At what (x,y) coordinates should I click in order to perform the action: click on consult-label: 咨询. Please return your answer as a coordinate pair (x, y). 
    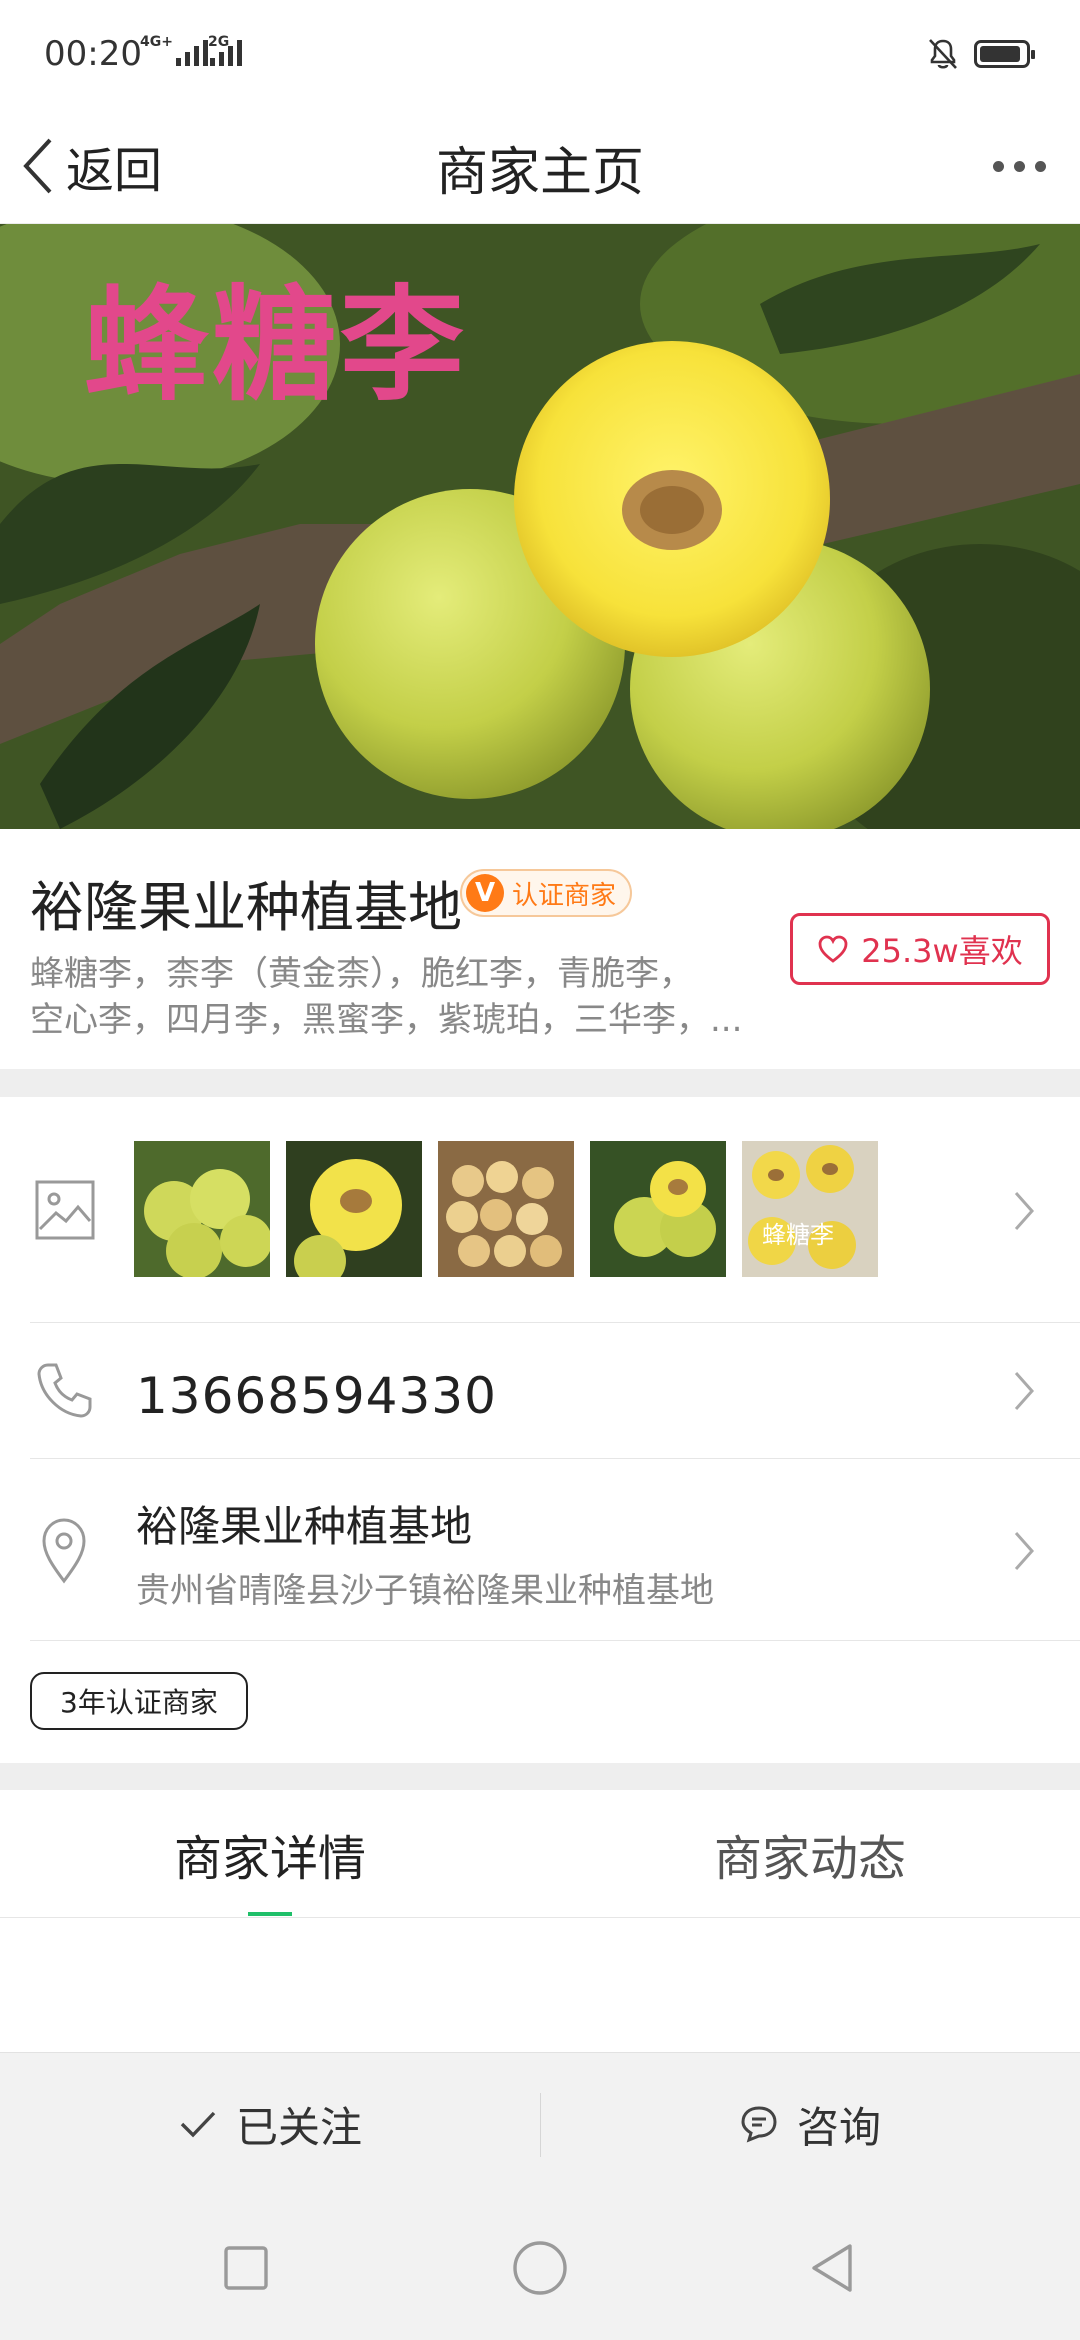
    Looking at the image, I should click on (838, 2127).